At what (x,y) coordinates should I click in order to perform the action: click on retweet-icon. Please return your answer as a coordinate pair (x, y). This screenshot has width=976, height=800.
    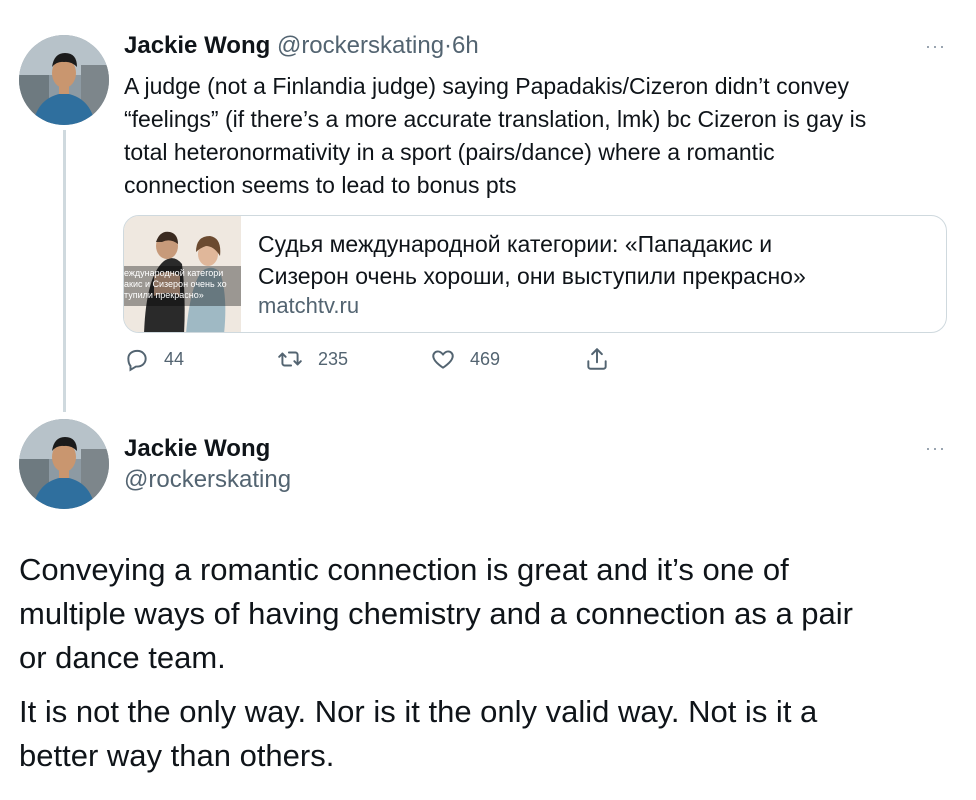
    Looking at the image, I should click on (290, 359).